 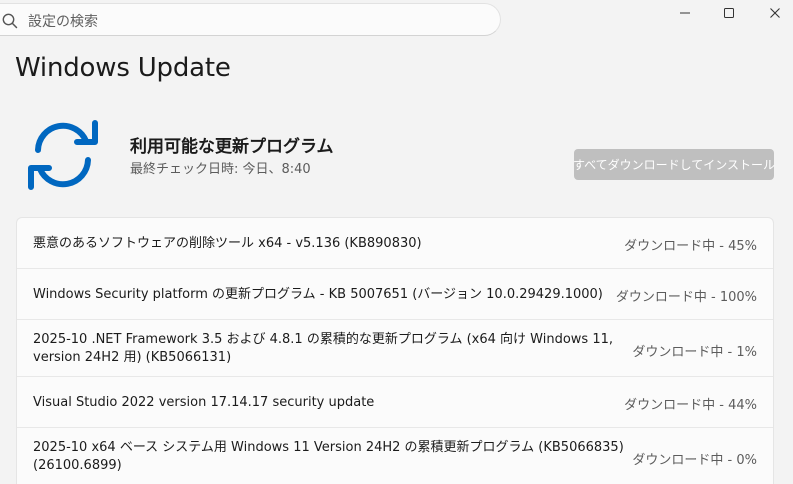 I want to click on minimize-icon, so click(x=685, y=13).